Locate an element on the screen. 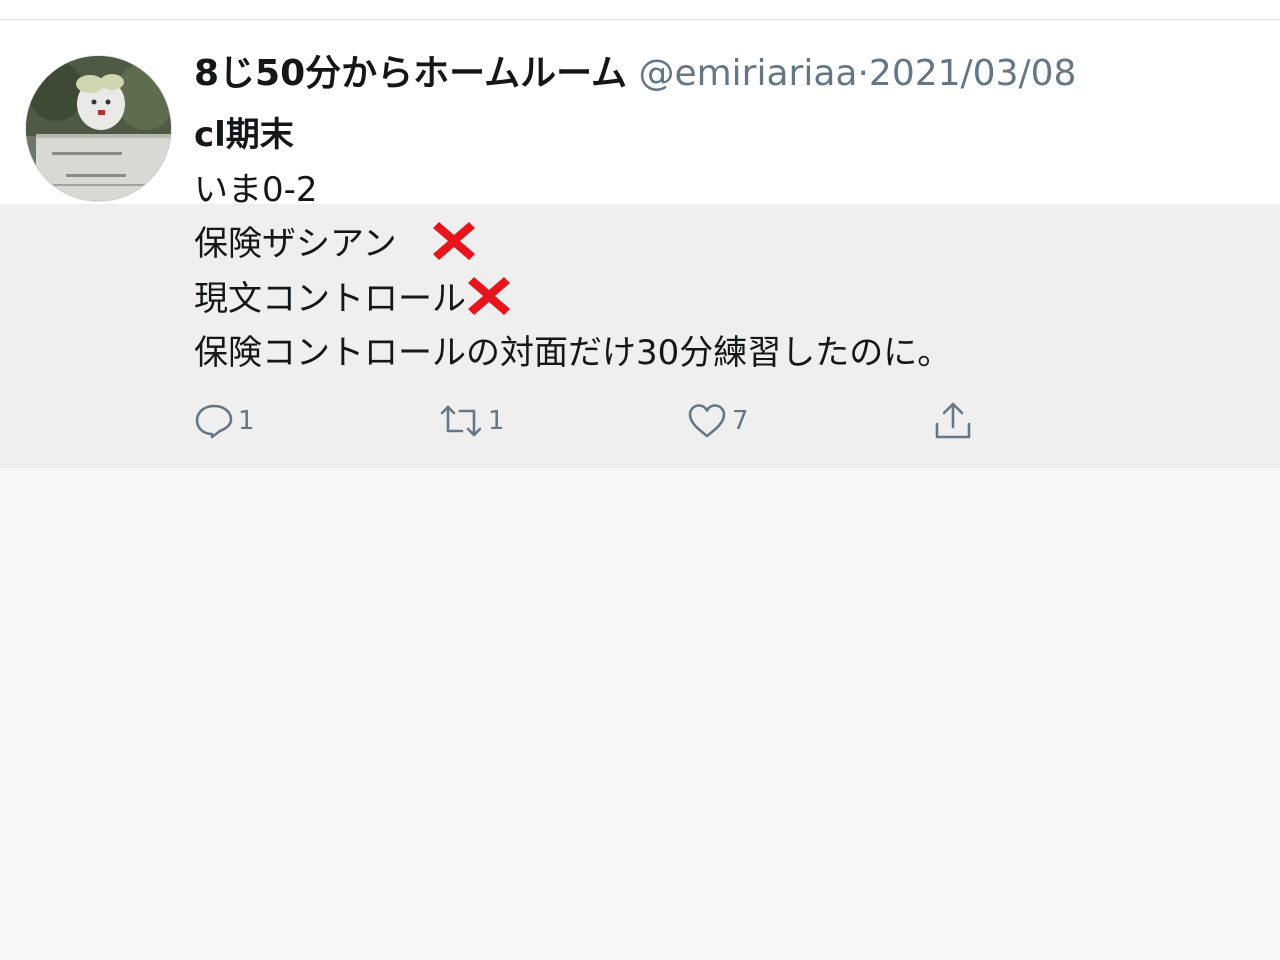 The width and height of the screenshot is (1280, 960). like-count: 7 is located at coordinates (740, 421).